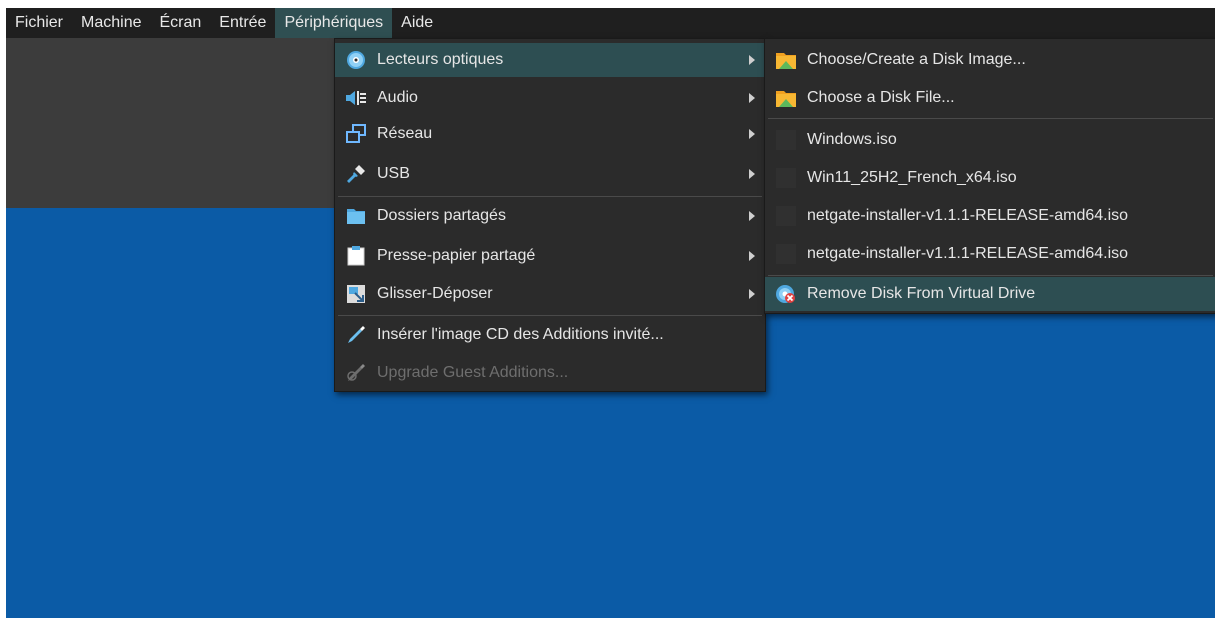 The height and width of the screenshot is (618, 1215). What do you see at coordinates (912, 177) in the screenshot?
I see `menu-item-label: Win11_25H2_French_x64.iso` at bounding box center [912, 177].